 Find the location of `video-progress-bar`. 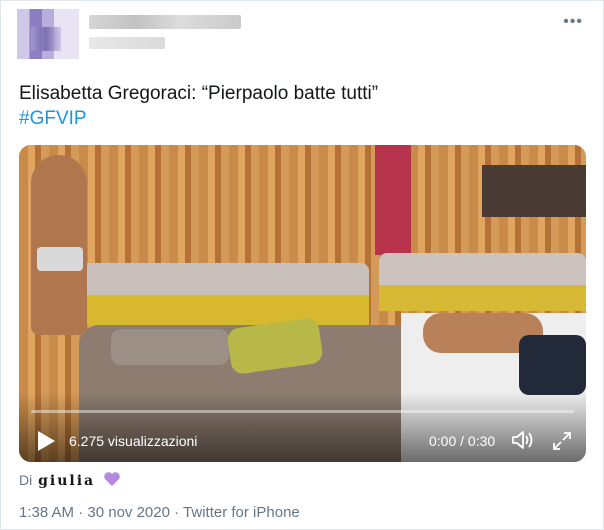

video-progress-bar is located at coordinates (302, 411).